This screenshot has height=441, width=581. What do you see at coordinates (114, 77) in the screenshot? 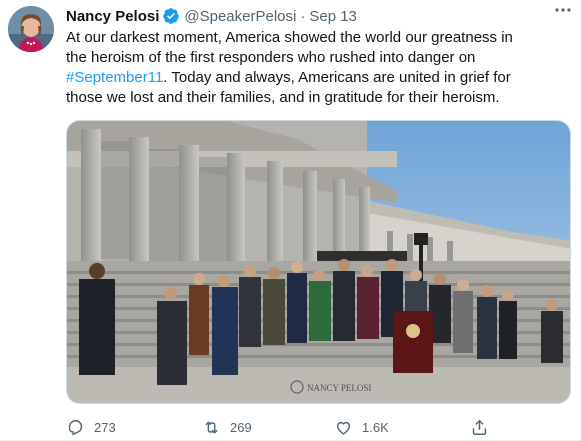
I see `hashtag-link: #September11` at bounding box center [114, 77].